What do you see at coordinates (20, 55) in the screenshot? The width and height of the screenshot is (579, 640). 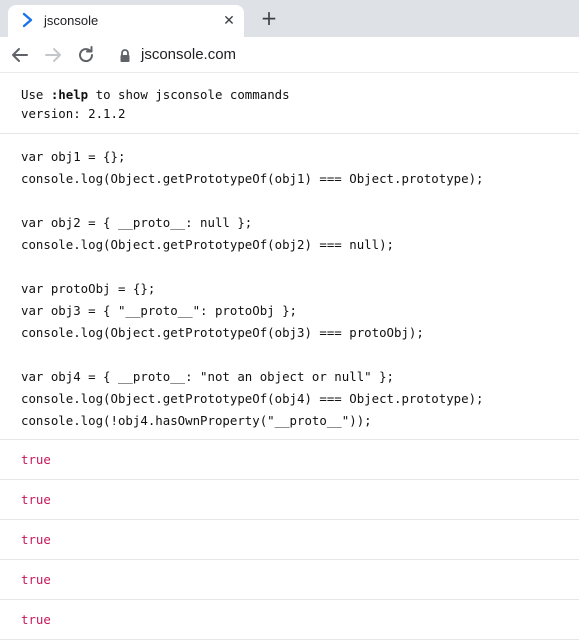 I see `back-arrow-icon` at bounding box center [20, 55].